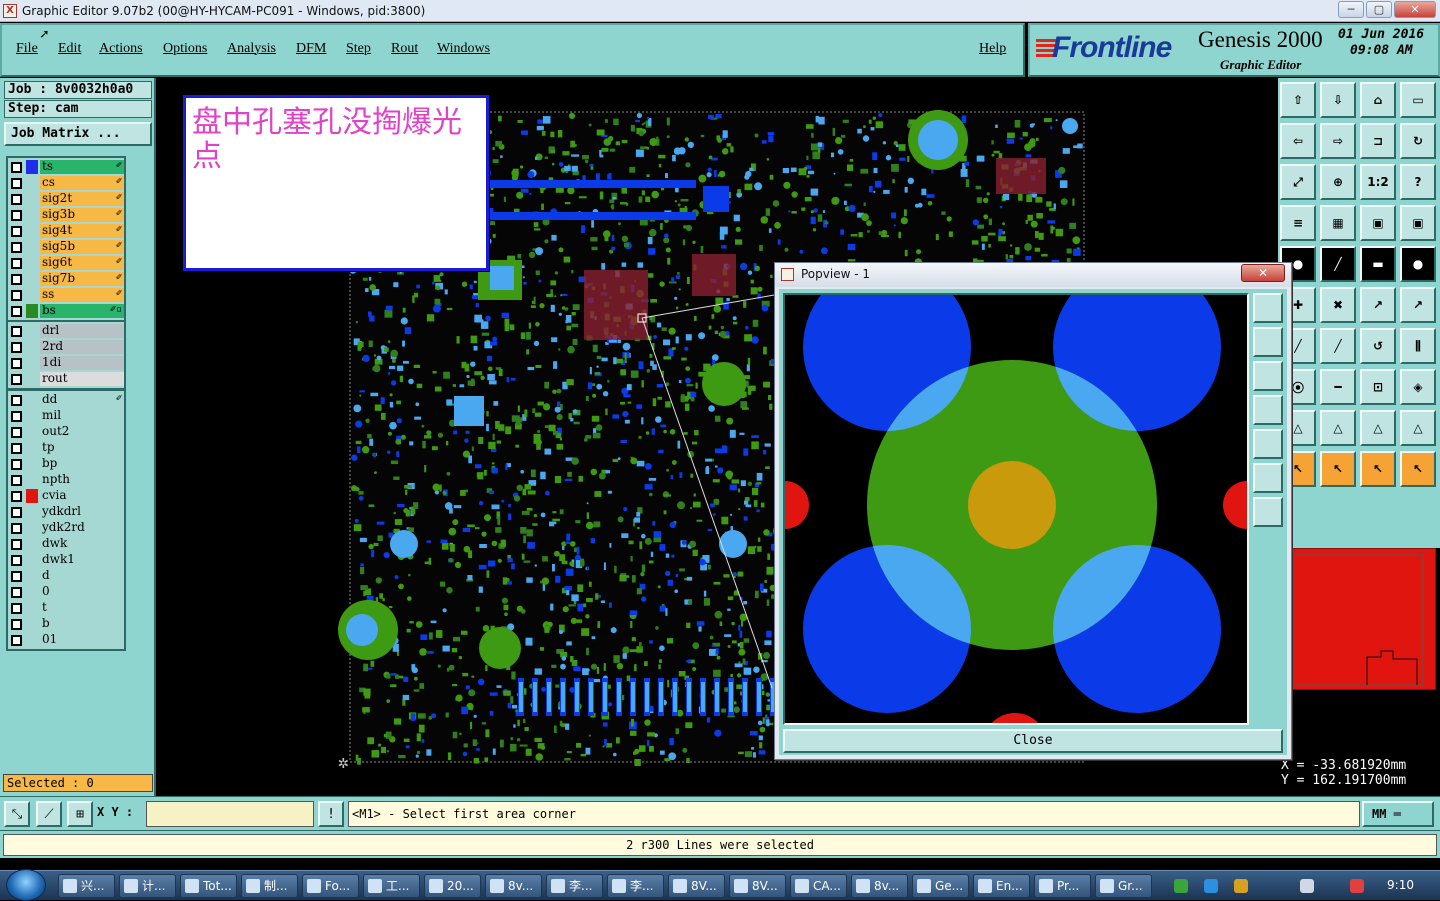  I want to click on zoom-area-icon: ⤡, so click(17, 814).